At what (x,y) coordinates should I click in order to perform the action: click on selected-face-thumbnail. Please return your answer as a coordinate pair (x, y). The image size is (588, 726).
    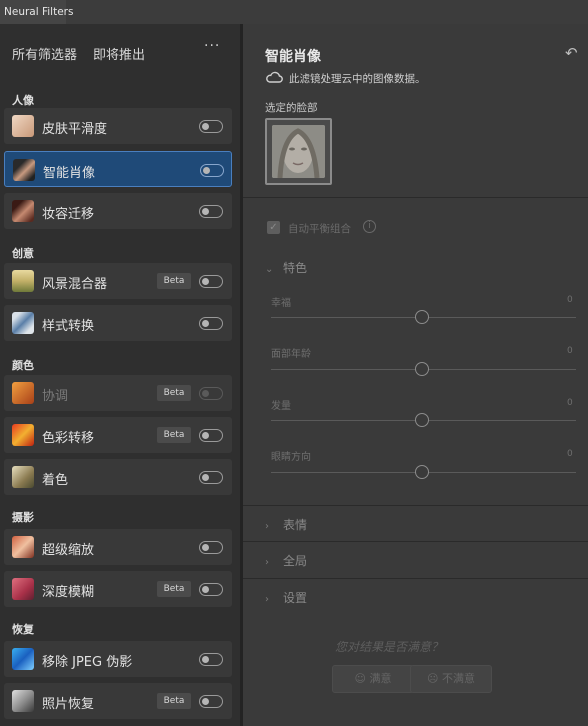
    Looking at the image, I should click on (298, 151).